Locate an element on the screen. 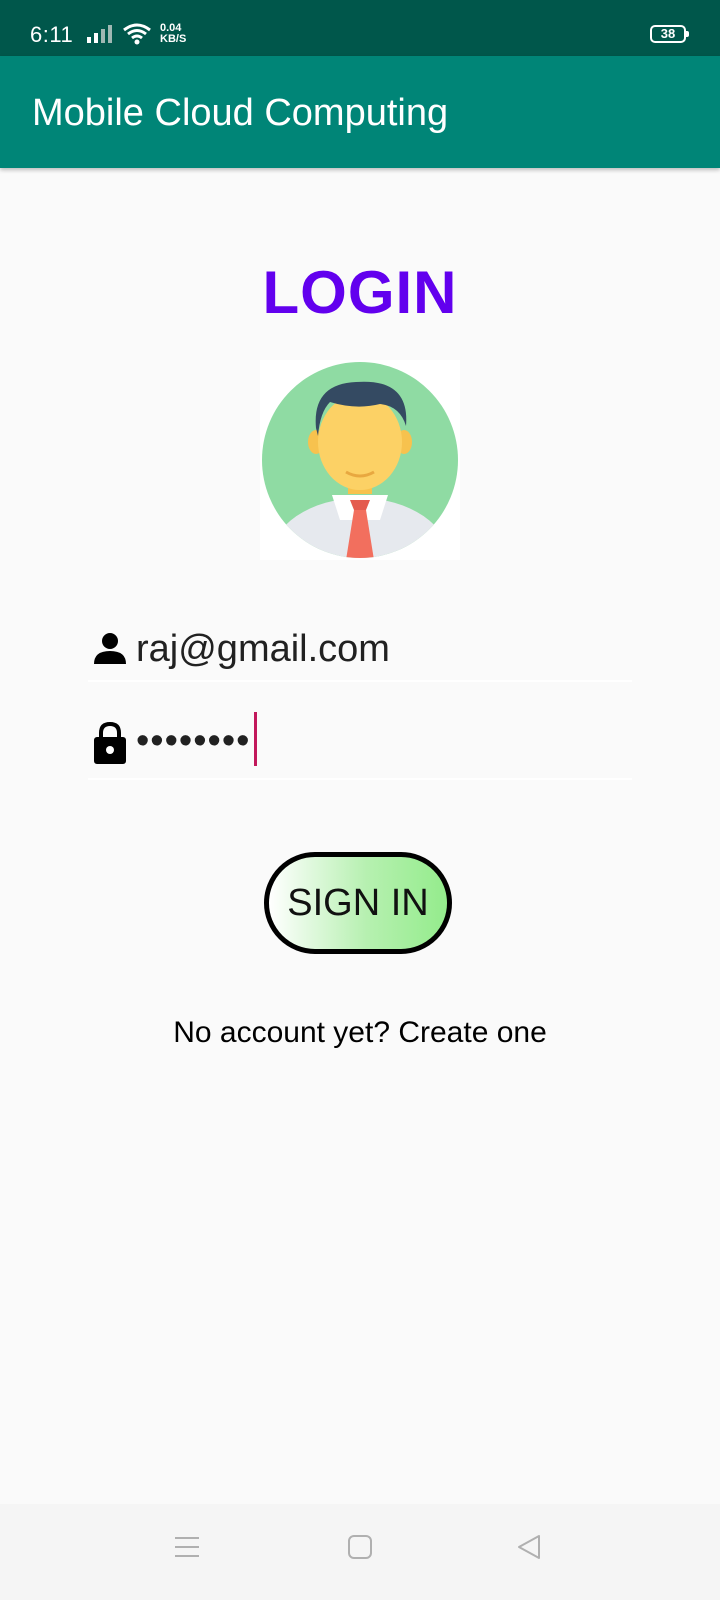  menu-icon is located at coordinates (187, 1547).